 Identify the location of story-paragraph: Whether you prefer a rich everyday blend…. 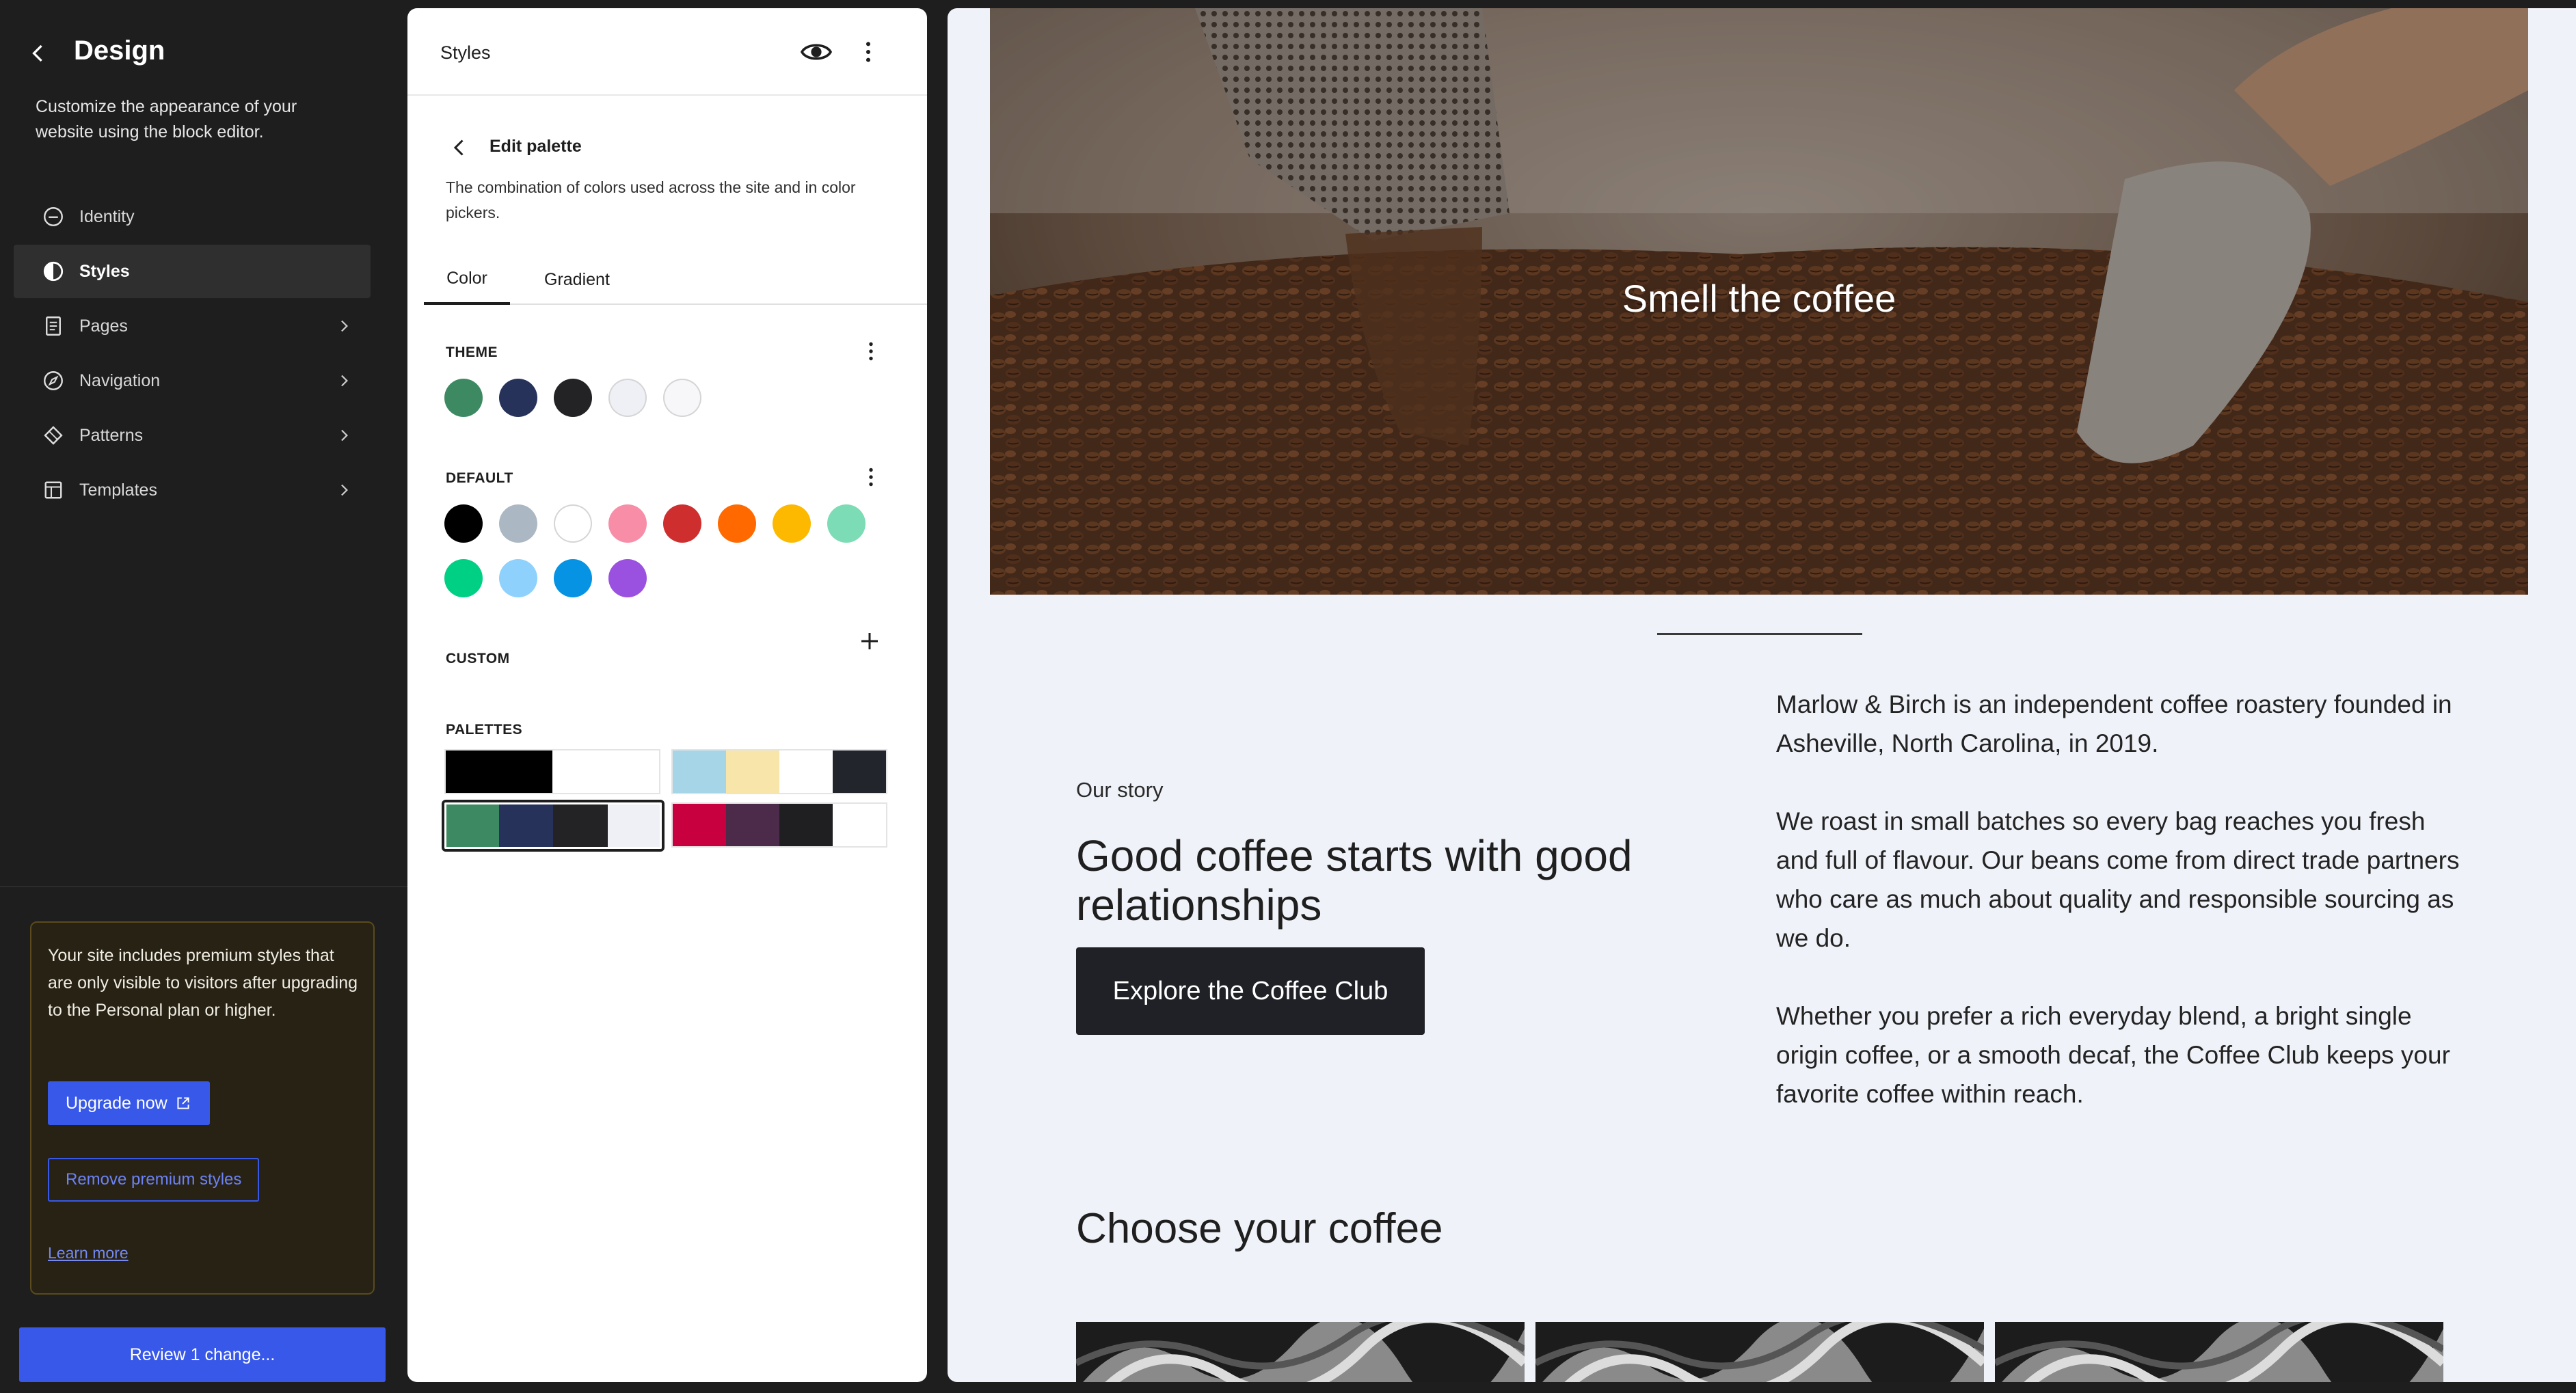
(2113, 1055).